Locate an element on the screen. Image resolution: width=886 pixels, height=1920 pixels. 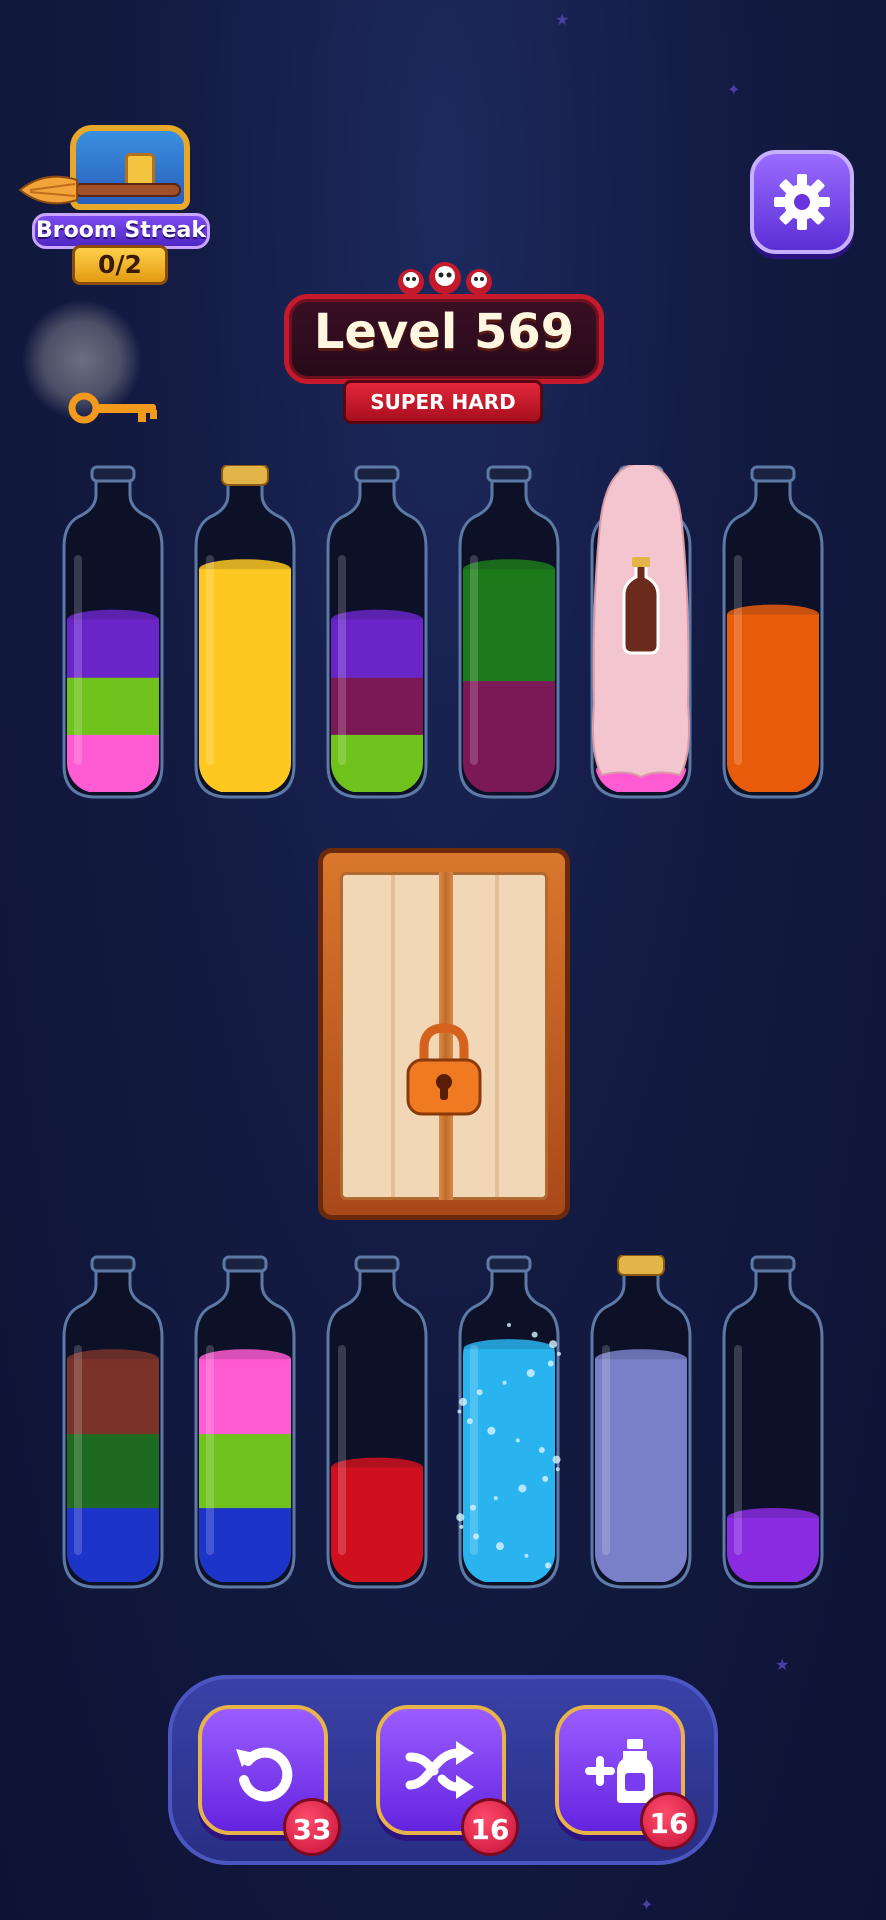
broom-streak-progress: 0/2 is located at coordinates (120, 265).